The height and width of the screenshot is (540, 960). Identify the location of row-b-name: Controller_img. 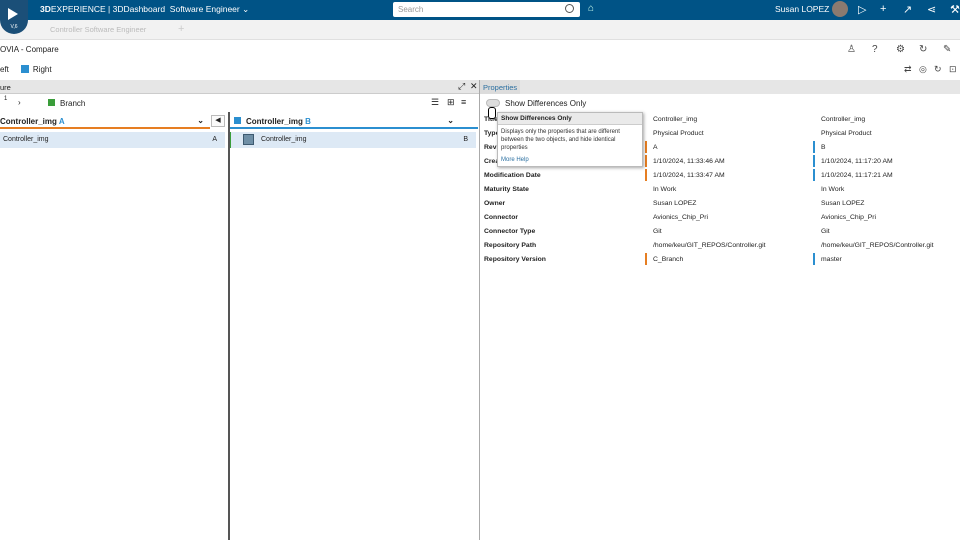
(284, 139).